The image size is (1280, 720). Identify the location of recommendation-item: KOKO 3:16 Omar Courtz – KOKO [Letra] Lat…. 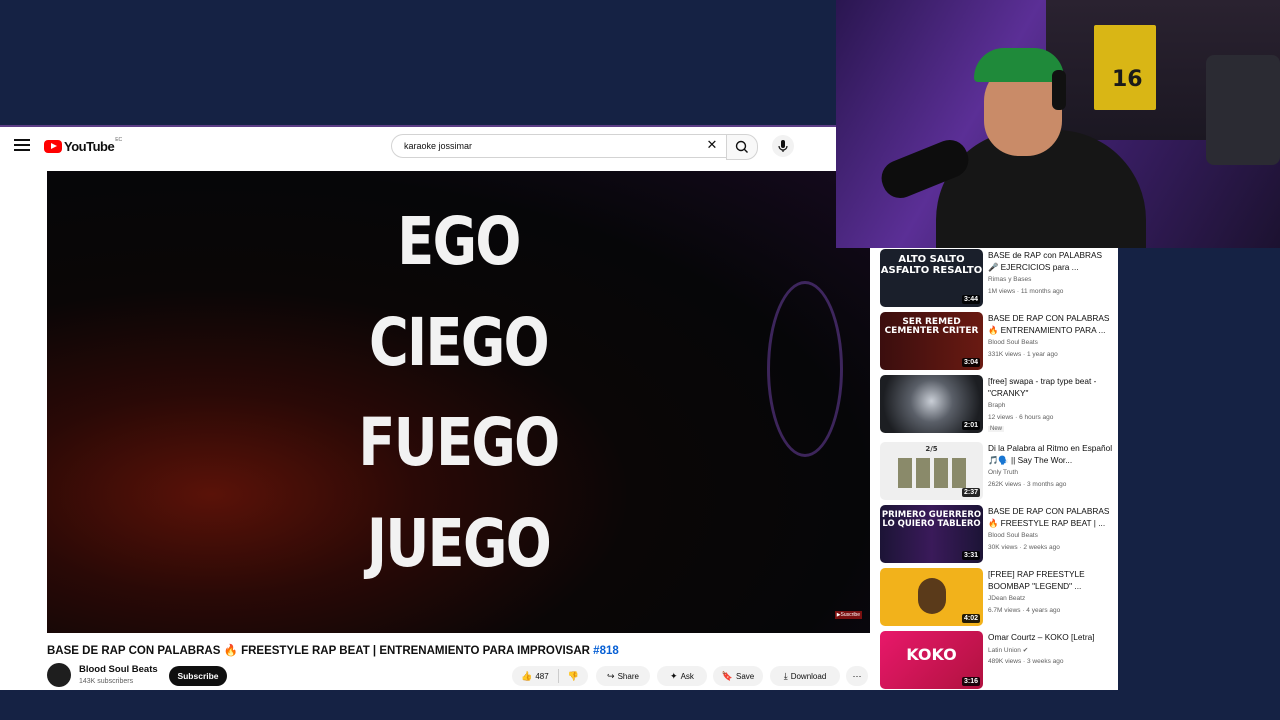
(998, 660).